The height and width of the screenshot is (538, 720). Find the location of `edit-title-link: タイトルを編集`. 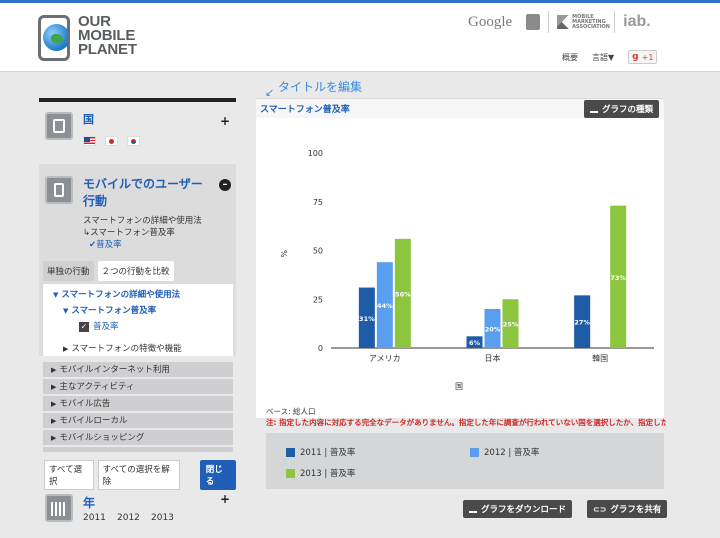

edit-title-link: タイトルを編集 is located at coordinates (320, 86).